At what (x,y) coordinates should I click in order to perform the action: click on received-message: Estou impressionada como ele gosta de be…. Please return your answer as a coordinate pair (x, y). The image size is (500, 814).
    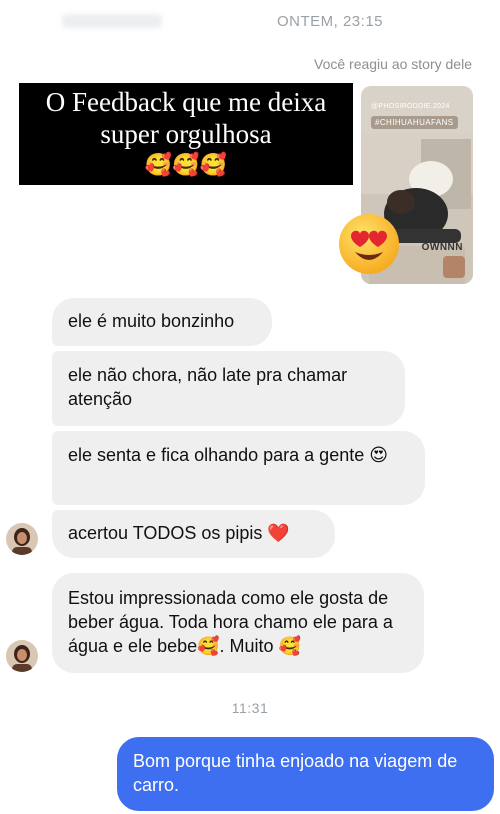
    Looking at the image, I should click on (238, 623).